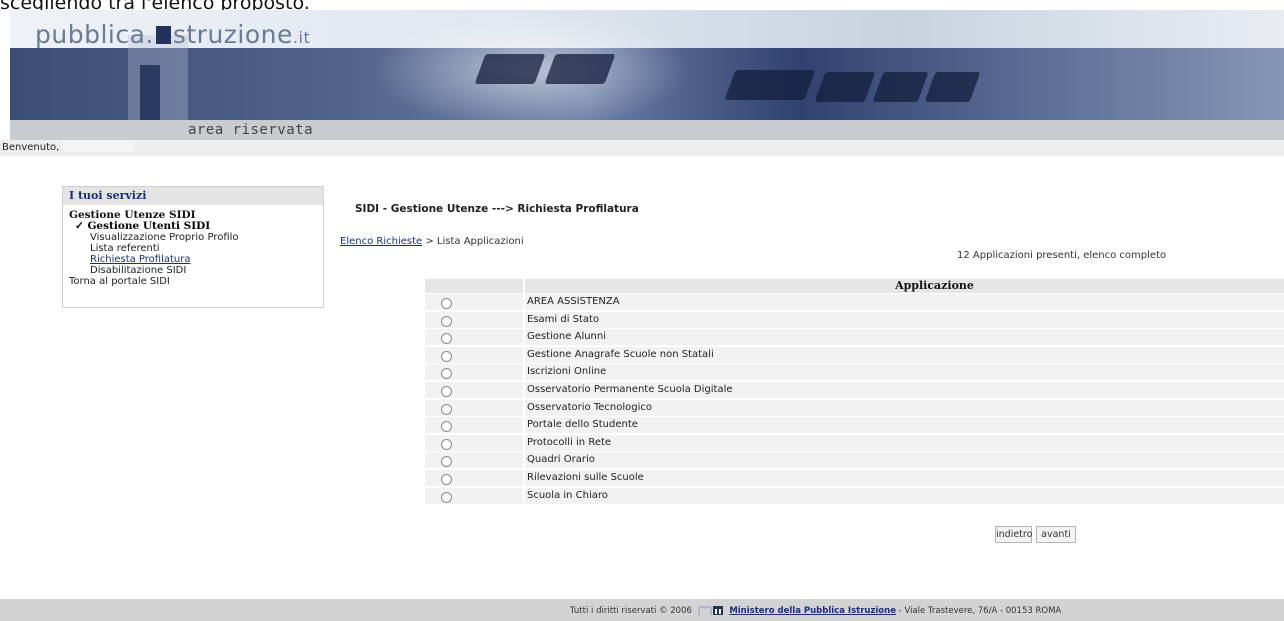 Image resolution: width=1284 pixels, height=621 pixels. I want to click on site-logo: pubblica. struzione.it, so click(173, 34).